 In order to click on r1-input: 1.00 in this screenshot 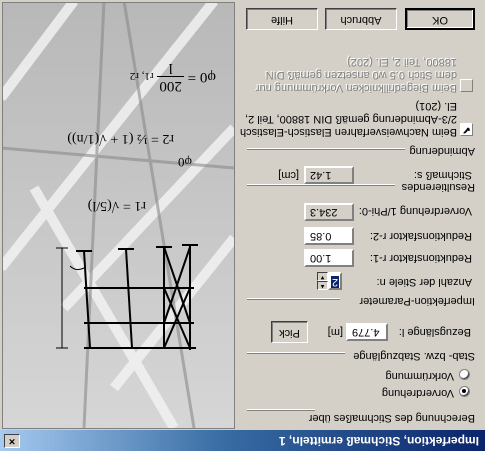, I will do `click(329, 258)`.